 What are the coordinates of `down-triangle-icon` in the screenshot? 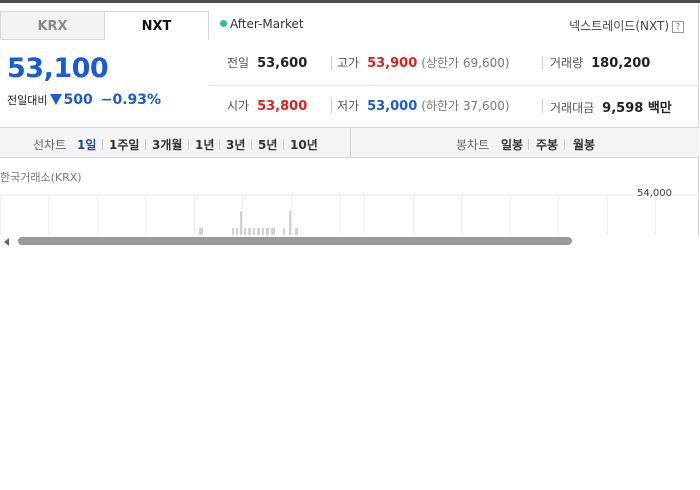 It's located at (56, 99).